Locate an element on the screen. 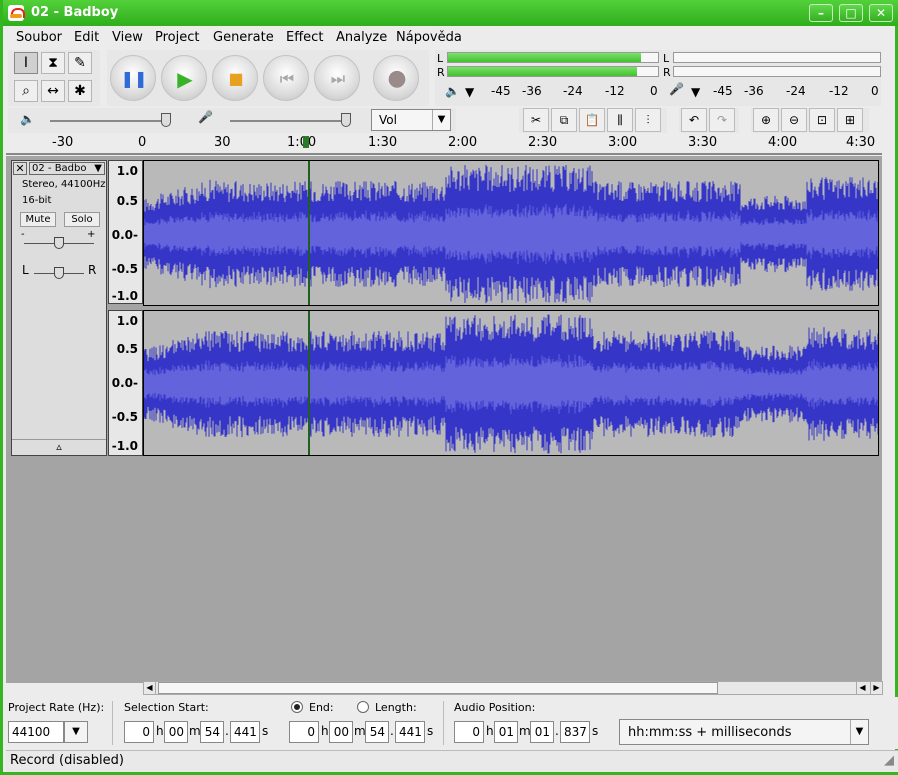 The image size is (898, 775). skip-end-button: ⏭ is located at coordinates (337, 78).